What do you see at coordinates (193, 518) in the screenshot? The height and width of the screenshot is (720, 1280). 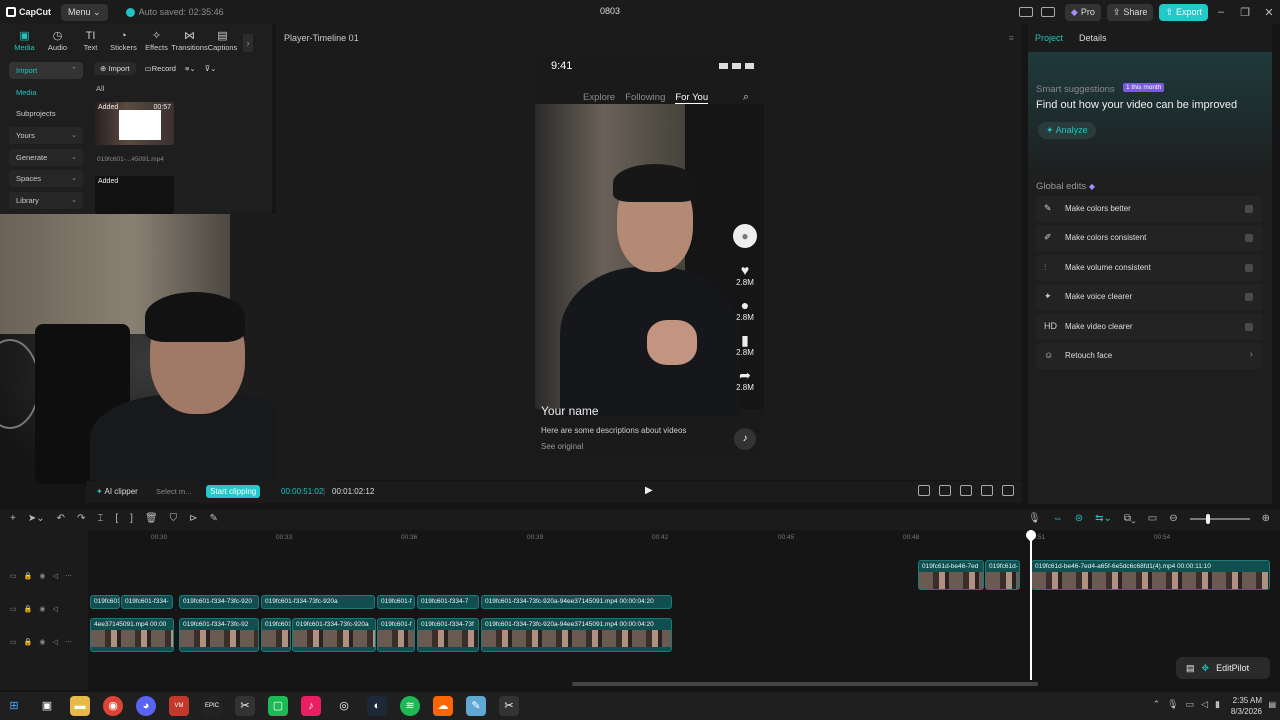 I see `freeze-icon: ⊳` at bounding box center [193, 518].